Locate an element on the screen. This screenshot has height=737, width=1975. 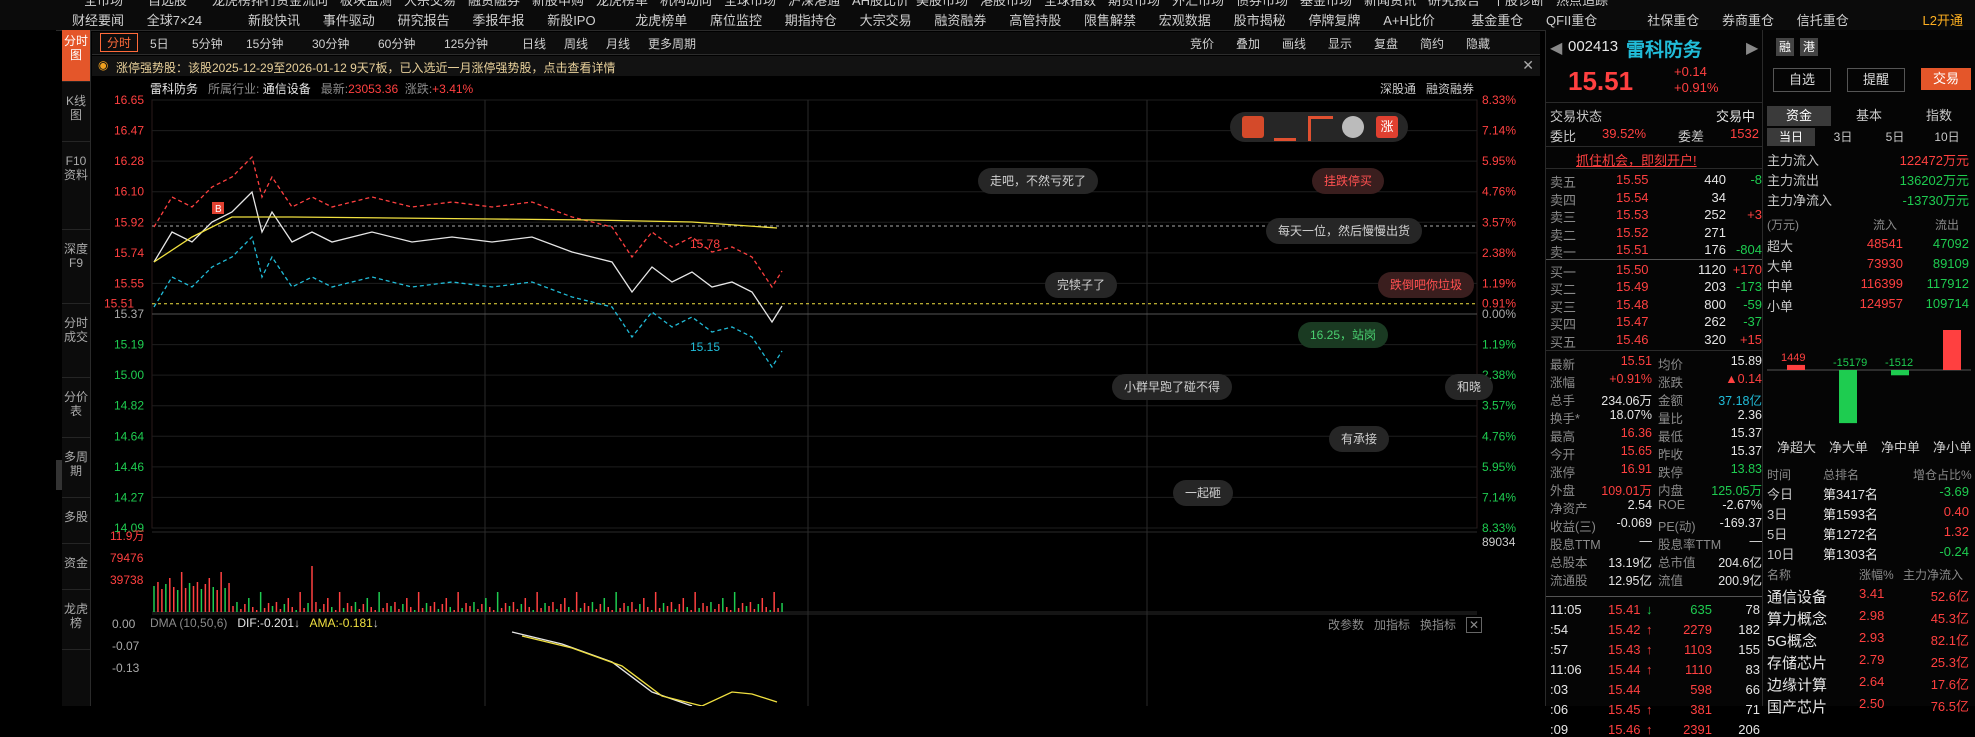
vtab-4: 分时成交 is located at coordinates (76, 345).